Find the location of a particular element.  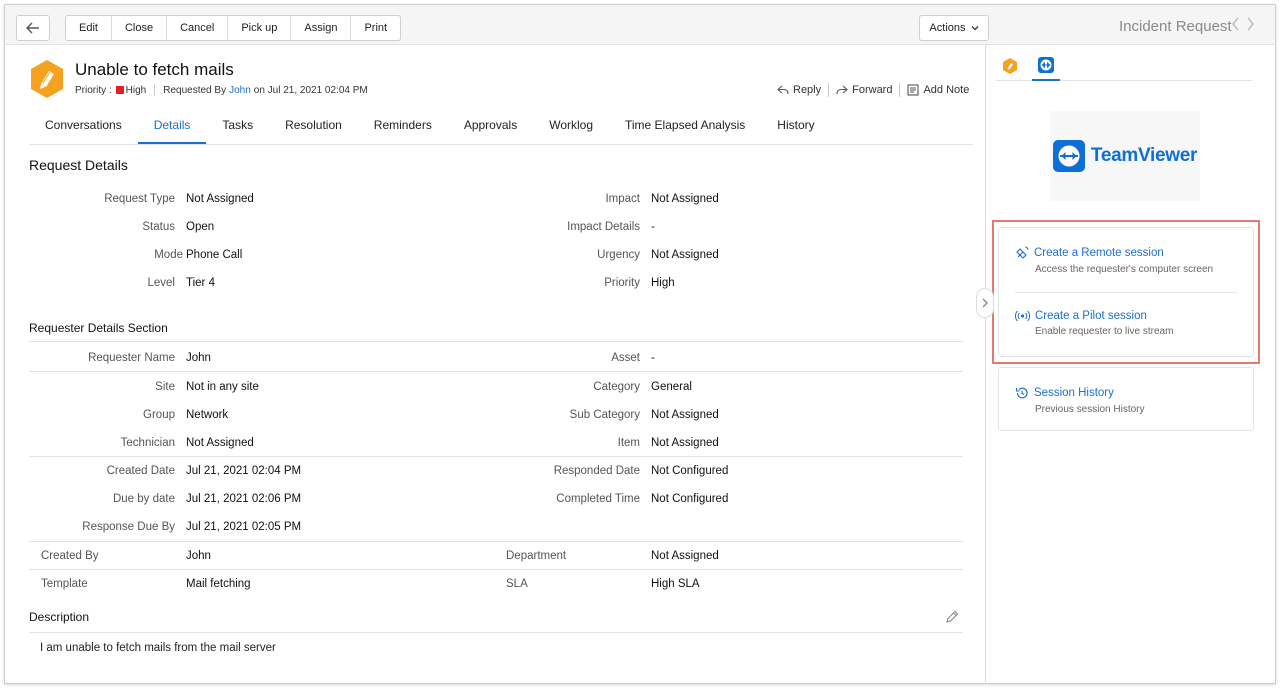

field-value-created-by: John is located at coordinates (198, 556).